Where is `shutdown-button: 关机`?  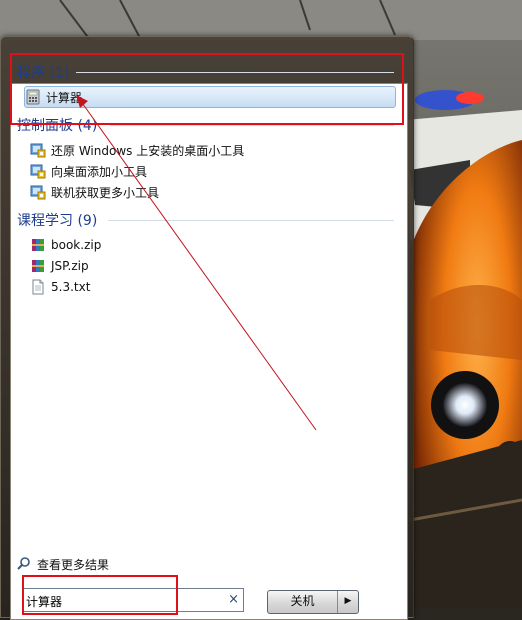 shutdown-button: 关机 is located at coordinates (303, 602).